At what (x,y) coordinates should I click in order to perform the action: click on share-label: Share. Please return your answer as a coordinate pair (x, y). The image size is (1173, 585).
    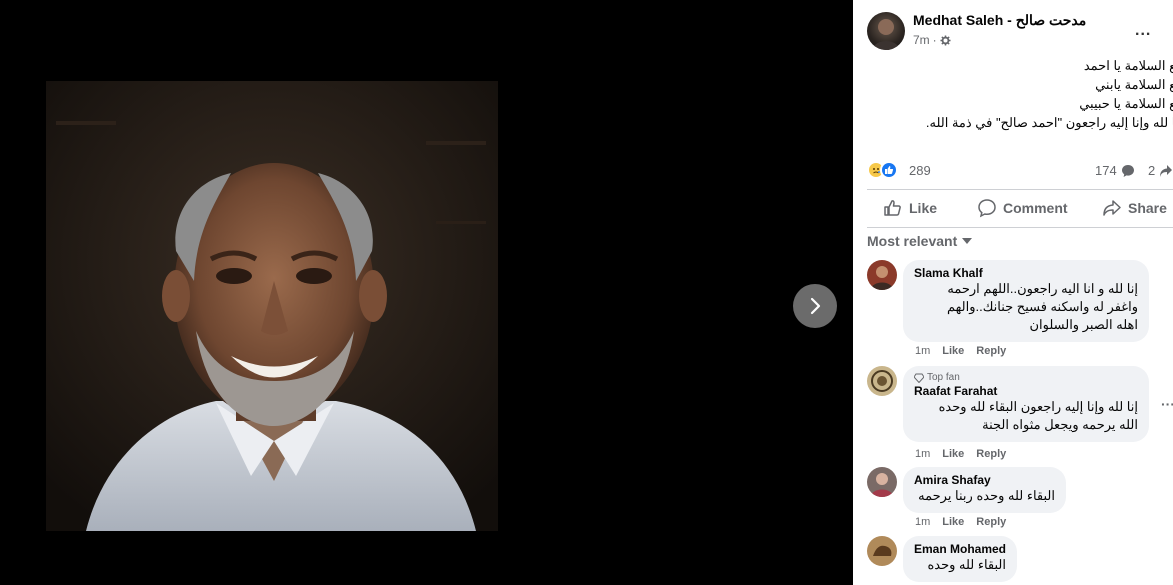
    Looking at the image, I should click on (1147, 208).